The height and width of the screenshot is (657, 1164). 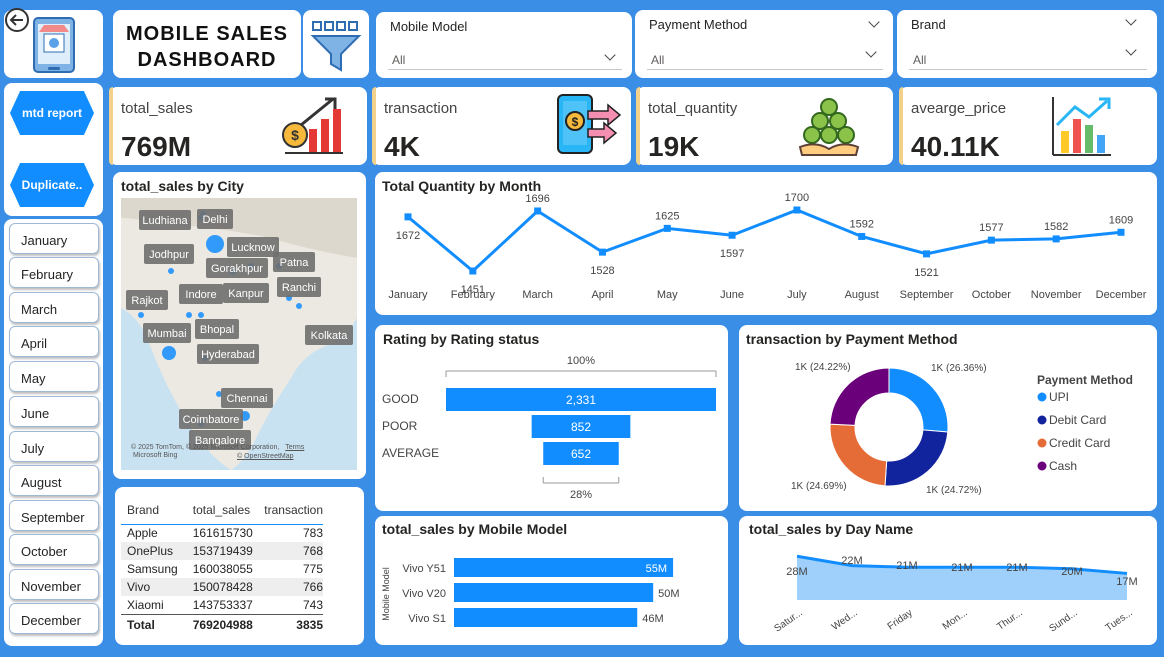 What do you see at coordinates (142, 533) in the screenshot?
I see `table-cell: Apple` at bounding box center [142, 533].